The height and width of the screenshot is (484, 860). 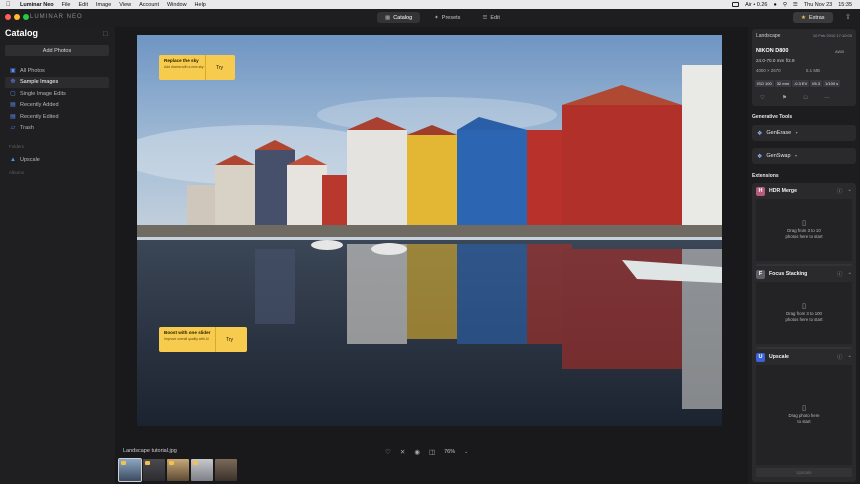 What do you see at coordinates (845, 5) in the screenshot?
I see `menubar-time: 15:35` at bounding box center [845, 5].